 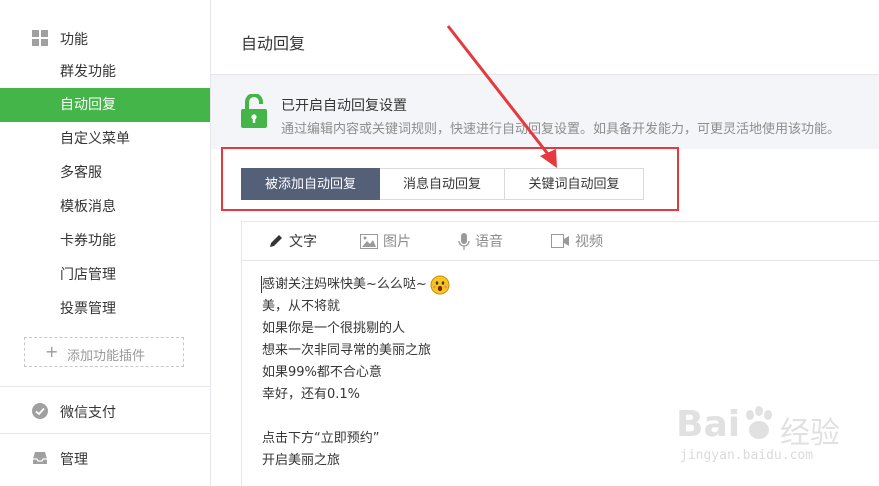 I want to click on sidebar-item-template-message: 模板消息, so click(x=105, y=207).